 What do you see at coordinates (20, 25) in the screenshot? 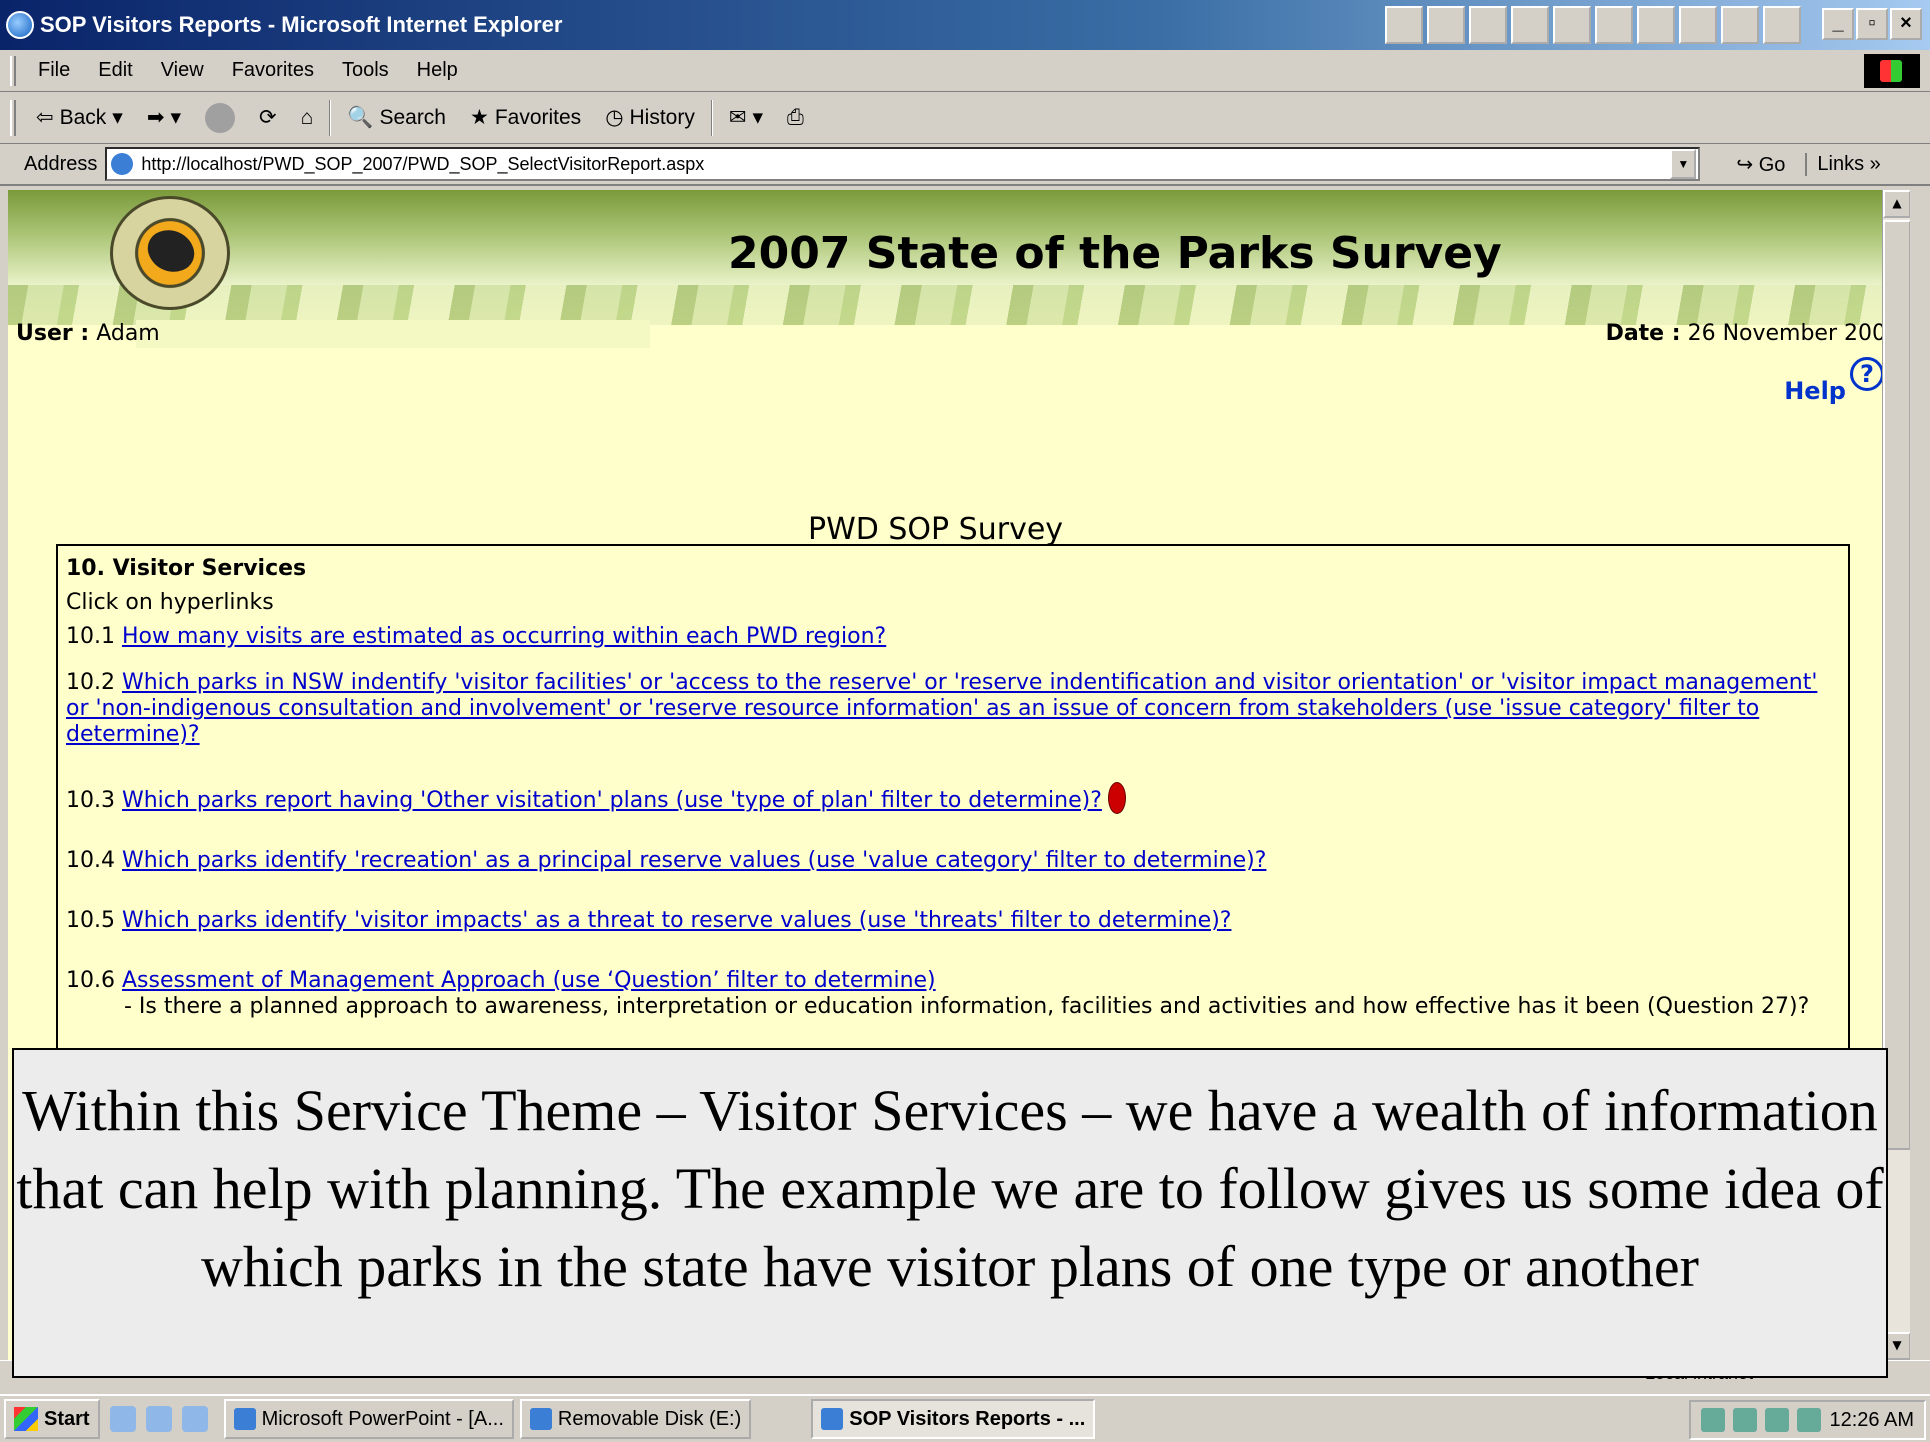
I see `ie-icon` at bounding box center [20, 25].